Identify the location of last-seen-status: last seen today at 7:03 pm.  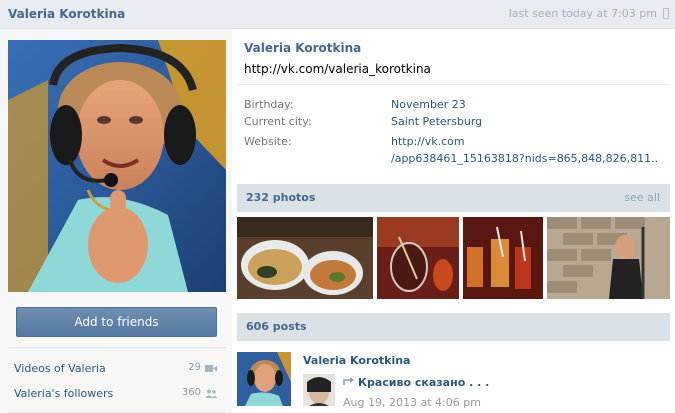
(582, 13).